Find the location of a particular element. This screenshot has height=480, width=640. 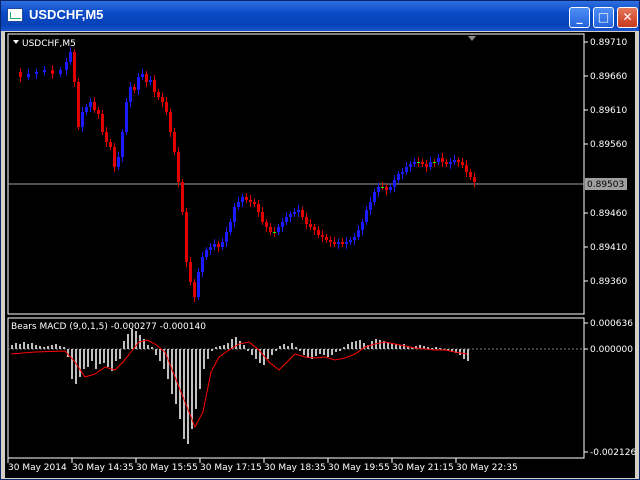

price-level: 0.89710 is located at coordinates (608, 43).